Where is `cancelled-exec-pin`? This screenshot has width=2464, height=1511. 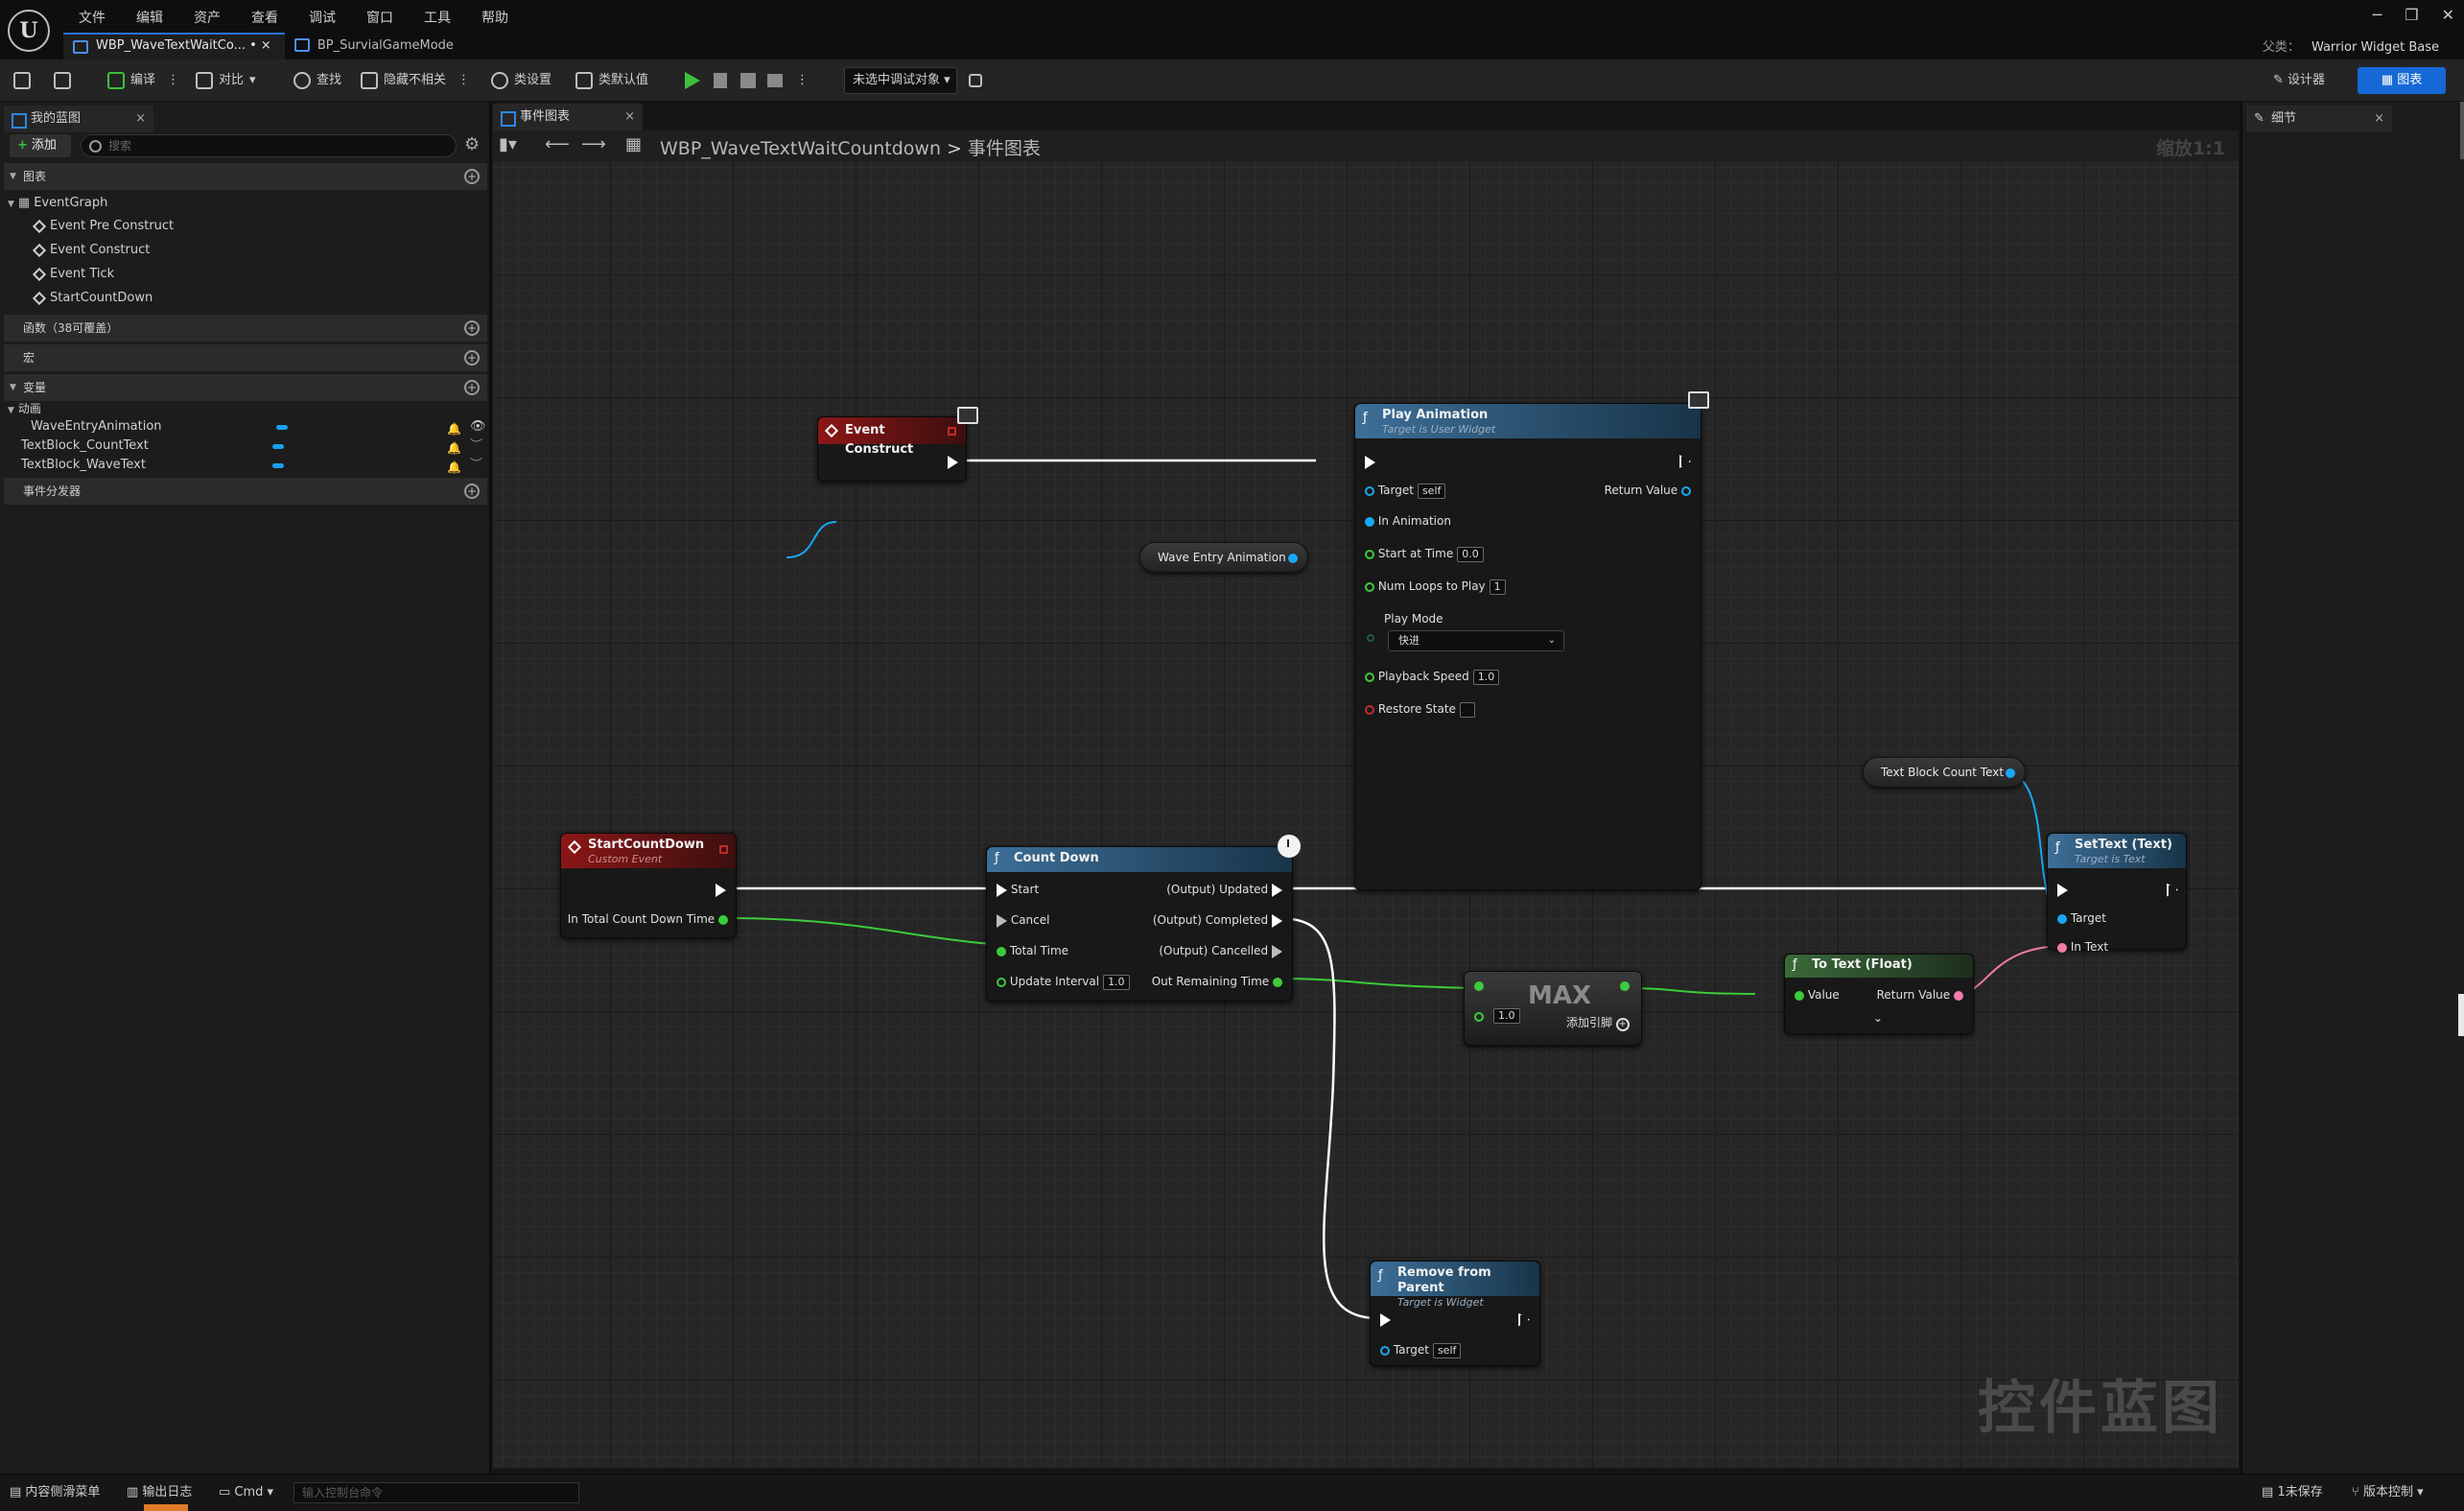
cancelled-exec-pin is located at coordinates (1277, 951).